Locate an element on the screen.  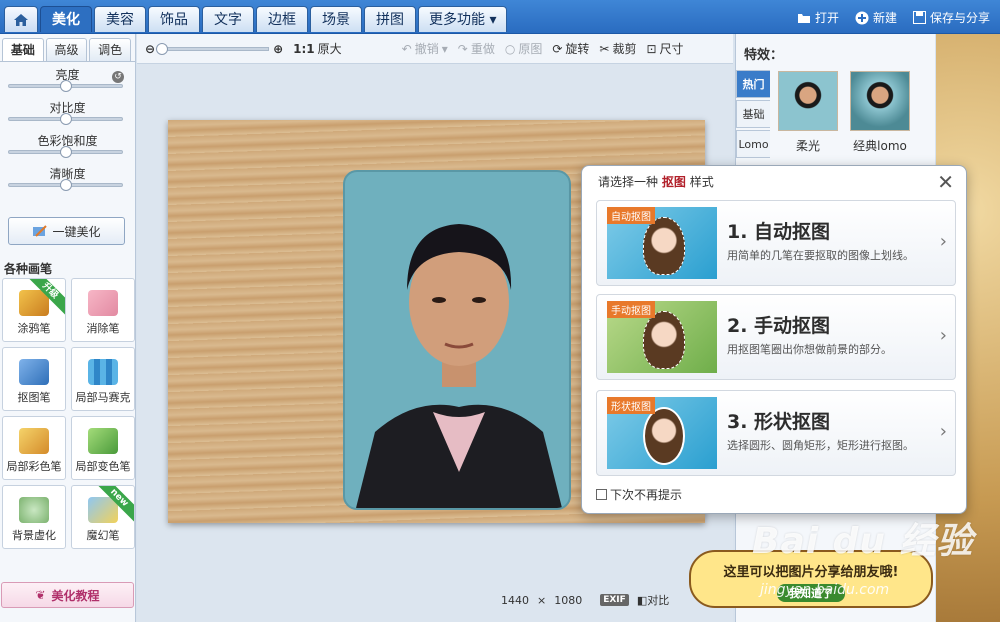
zoom-out-icon: ⊖ is located at coordinates (150, 49).